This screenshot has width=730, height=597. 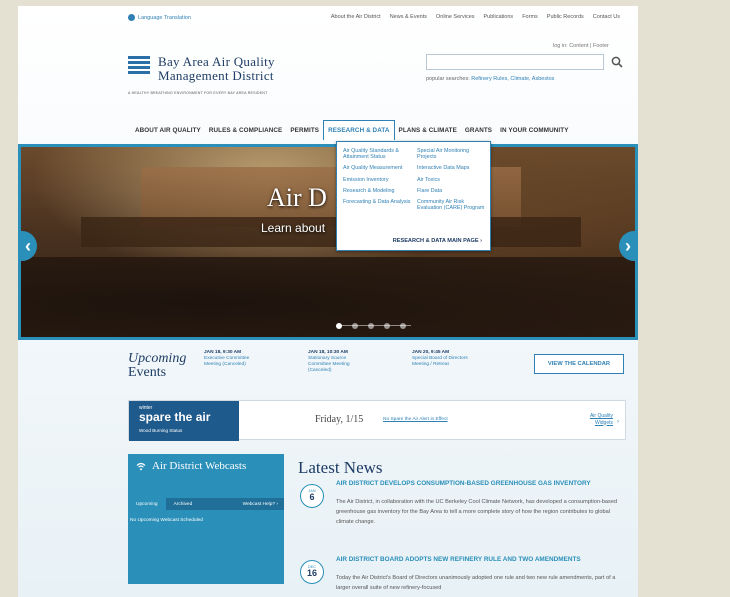 I want to click on search-input, so click(x=515, y=62).